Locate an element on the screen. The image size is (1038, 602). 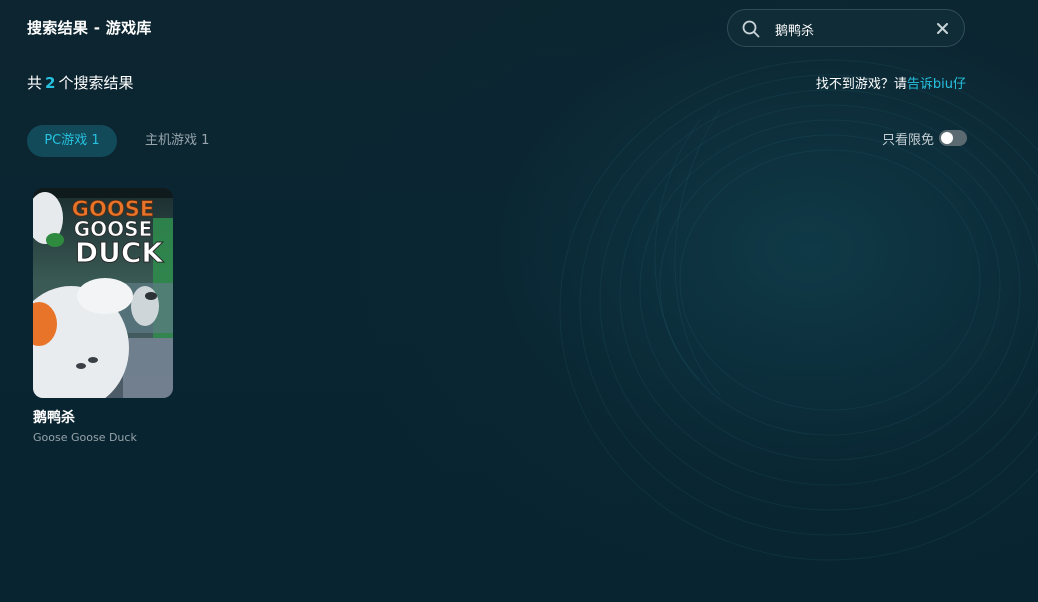
search-input is located at coordinates (850, 29).